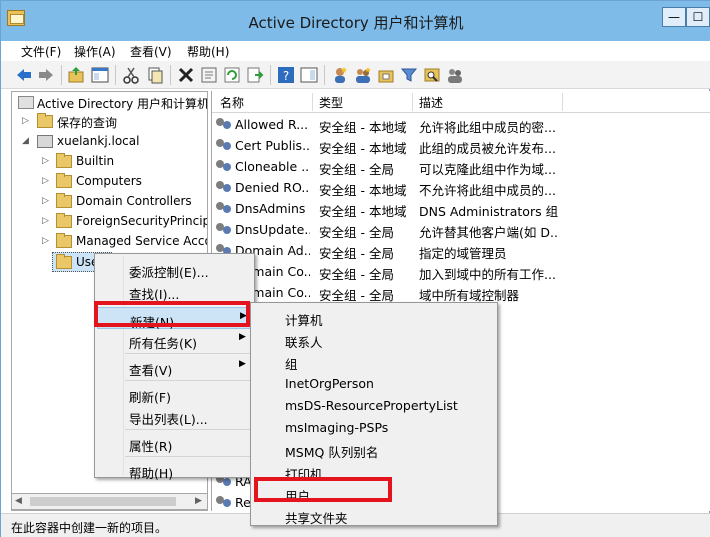 The image size is (710, 537). What do you see at coordinates (270, 208) in the screenshot?
I see `cell-name: DnsAdmins` at bounding box center [270, 208].